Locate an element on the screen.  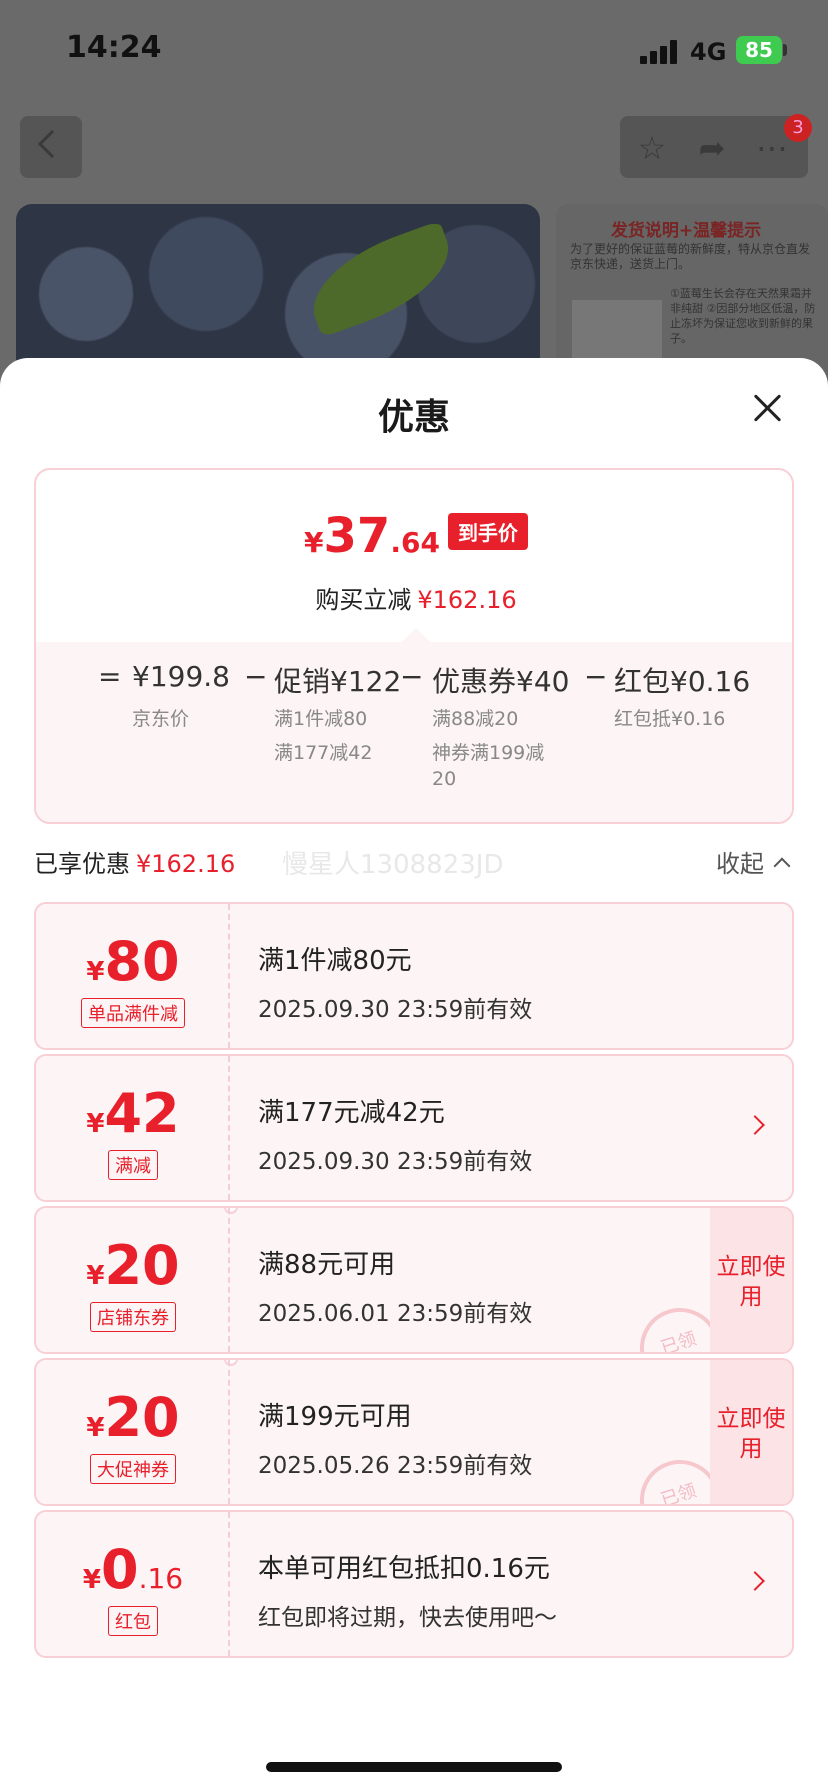
coupon-type-tag: 大促神券 is located at coordinates (133, 1469).